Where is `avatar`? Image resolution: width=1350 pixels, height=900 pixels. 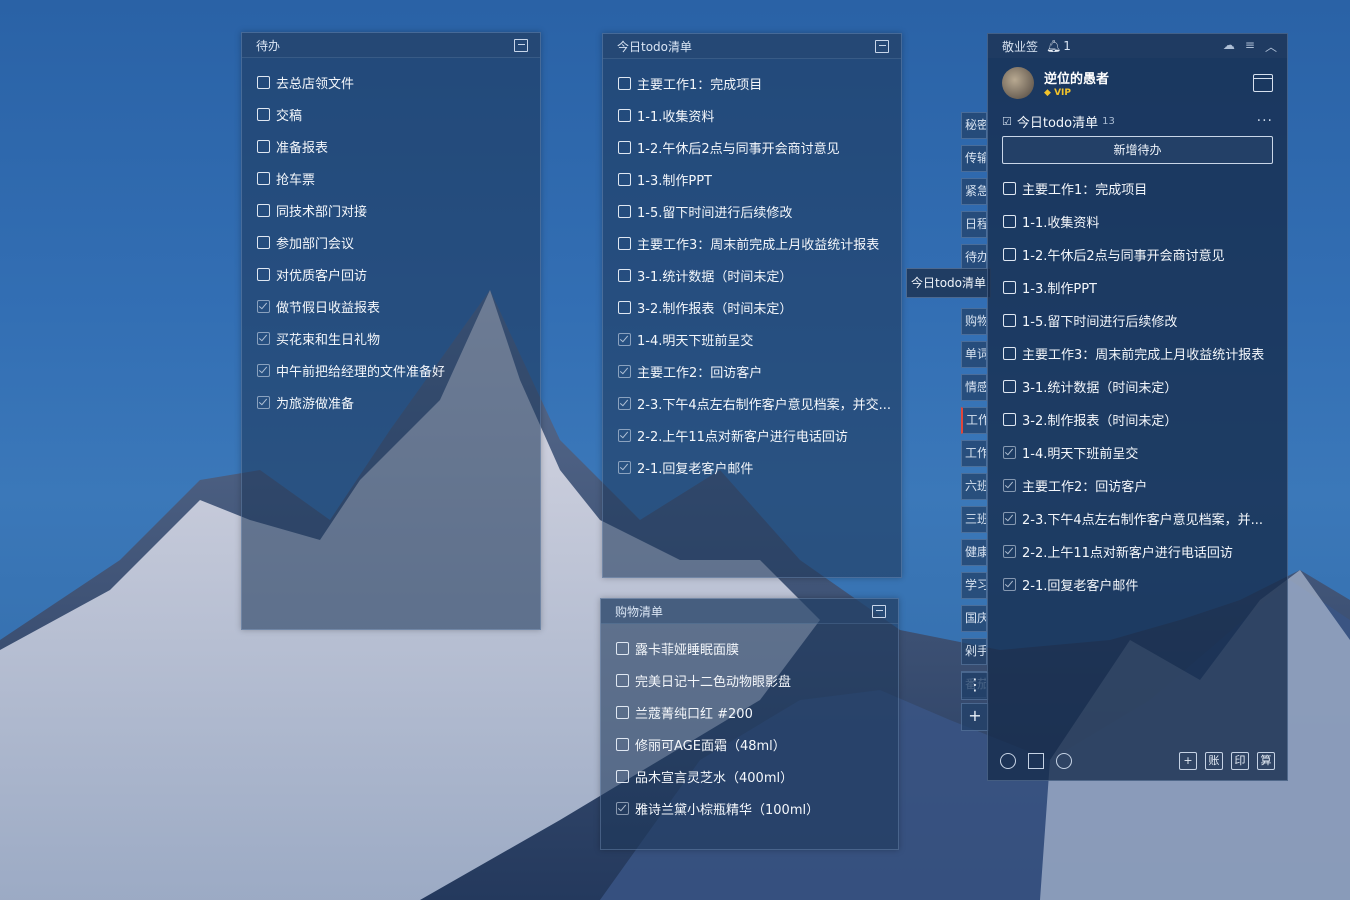 avatar is located at coordinates (1018, 83).